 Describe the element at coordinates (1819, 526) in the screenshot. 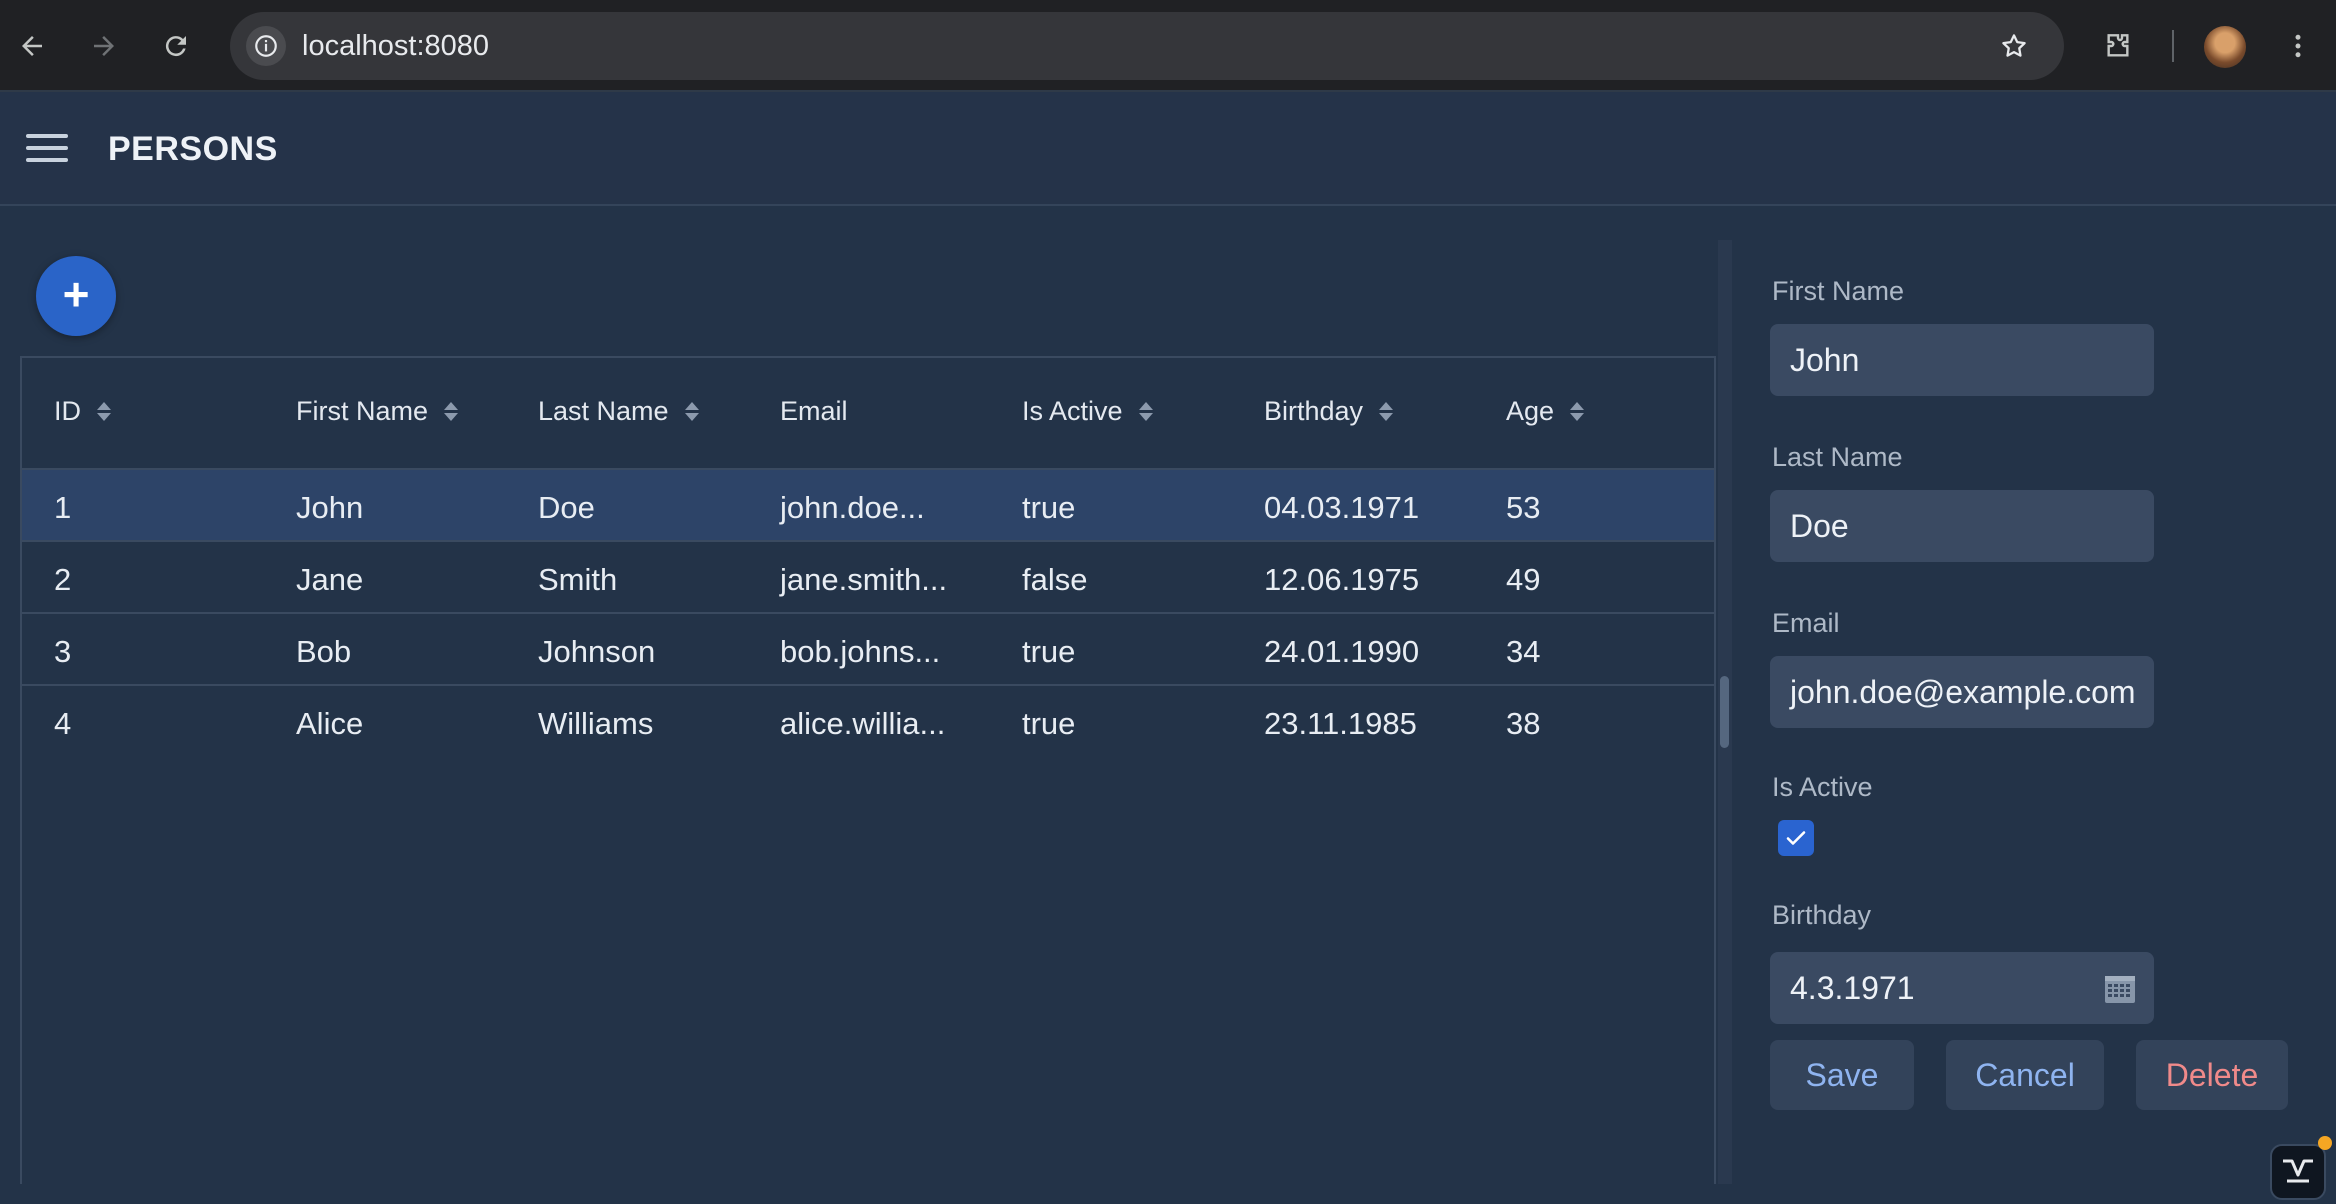

I see `last-name-value: Doe` at that location.